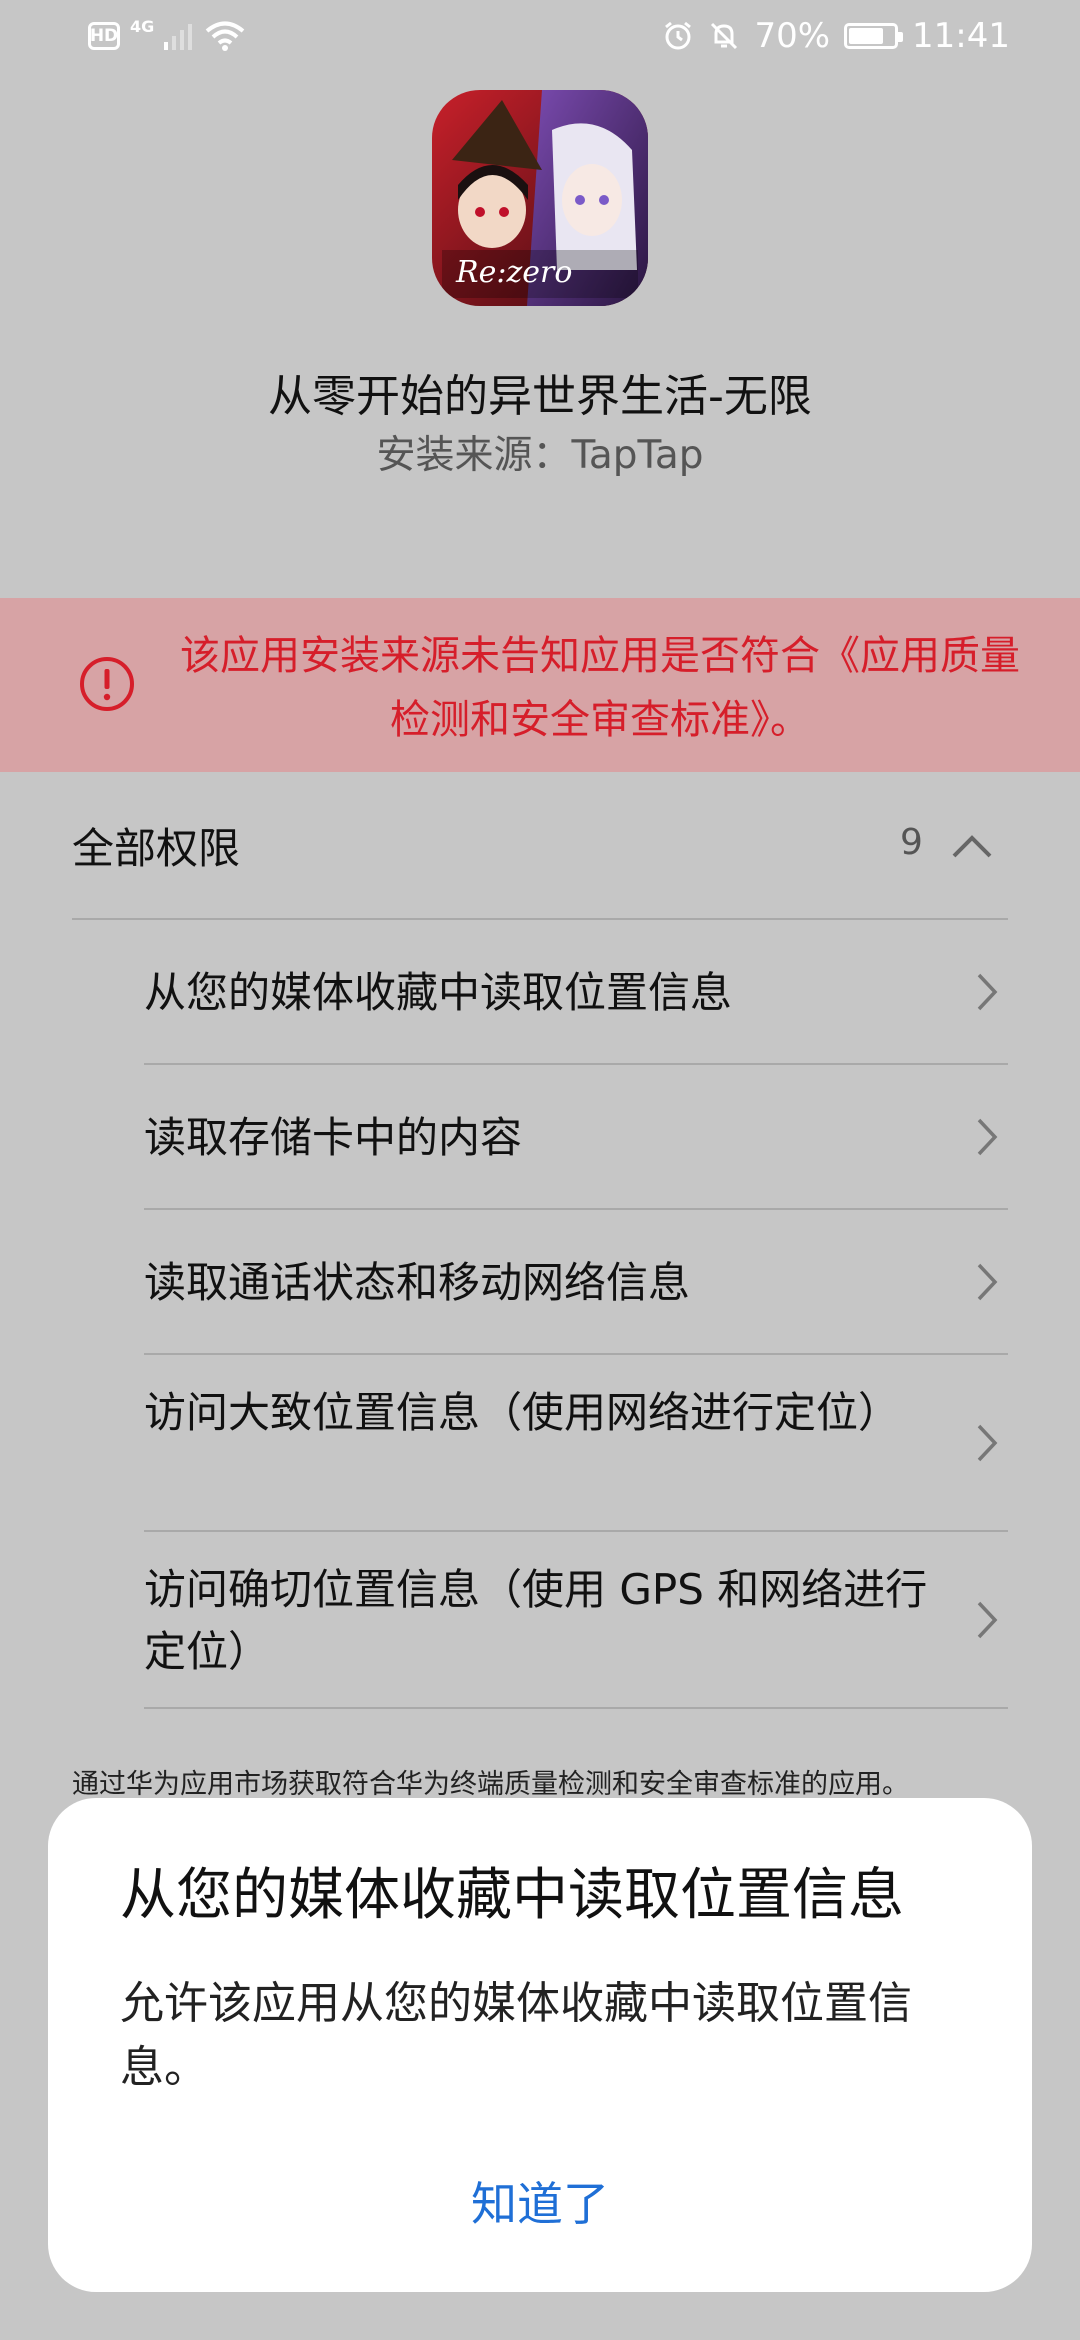 The height and width of the screenshot is (2340, 1080). Describe the element at coordinates (911, 842) in the screenshot. I see `permissions-count: 9` at that location.